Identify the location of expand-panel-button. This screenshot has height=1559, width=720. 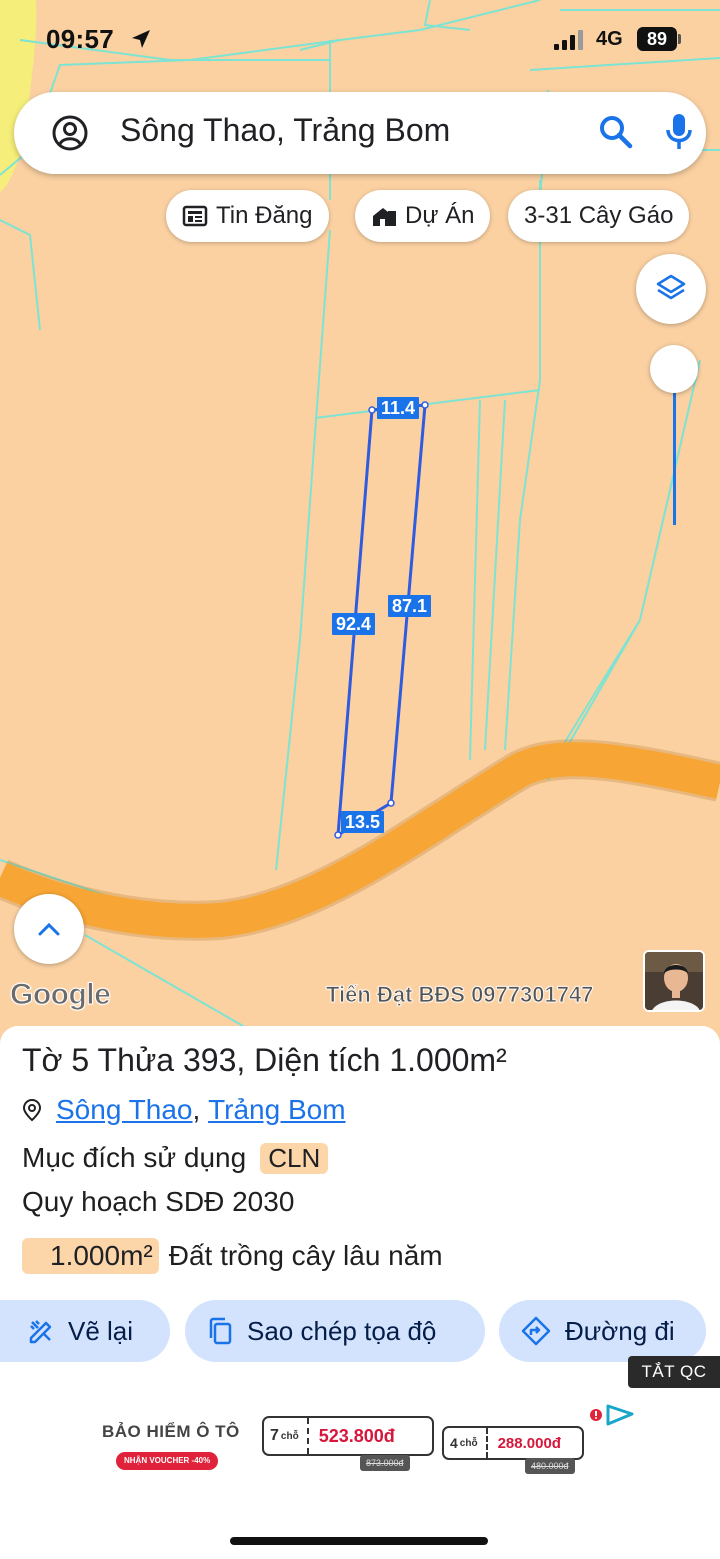
(49, 929).